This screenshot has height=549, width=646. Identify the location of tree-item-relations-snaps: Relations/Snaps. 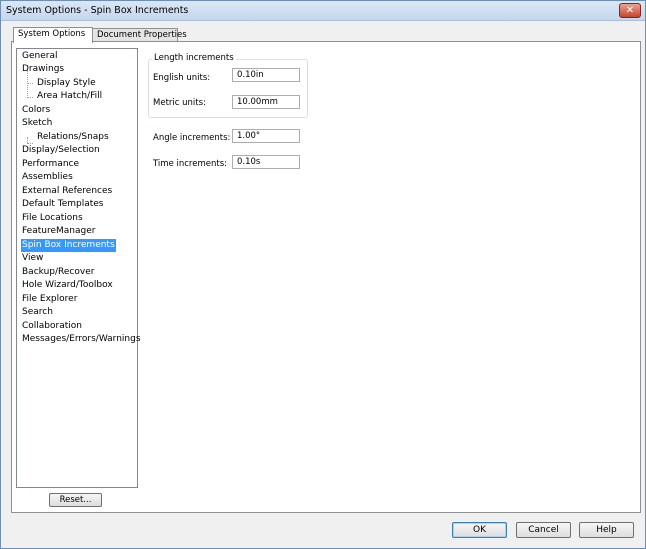
(73, 137).